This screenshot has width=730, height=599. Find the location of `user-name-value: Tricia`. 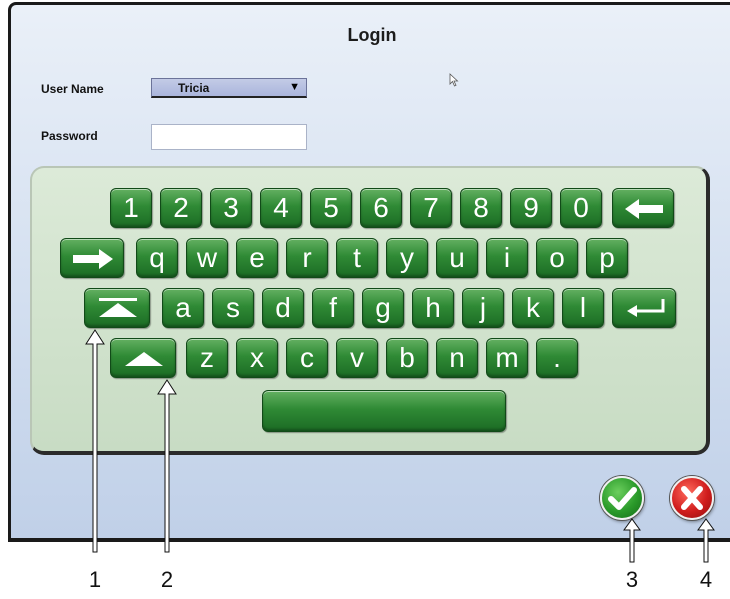

user-name-value: Tricia is located at coordinates (194, 88).